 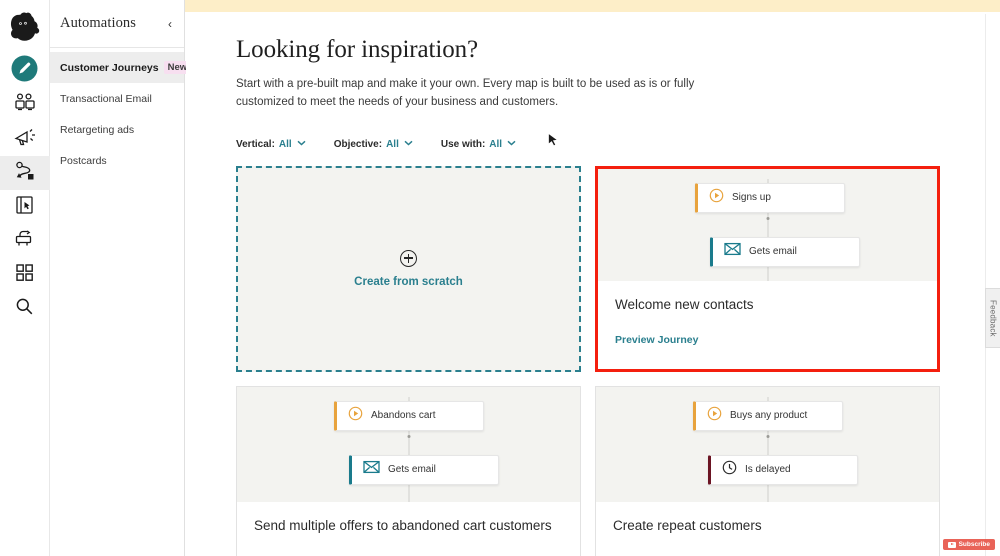 What do you see at coordinates (408, 258) in the screenshot?
I see `plus-circle-icon` at bounding box center [408, 258].